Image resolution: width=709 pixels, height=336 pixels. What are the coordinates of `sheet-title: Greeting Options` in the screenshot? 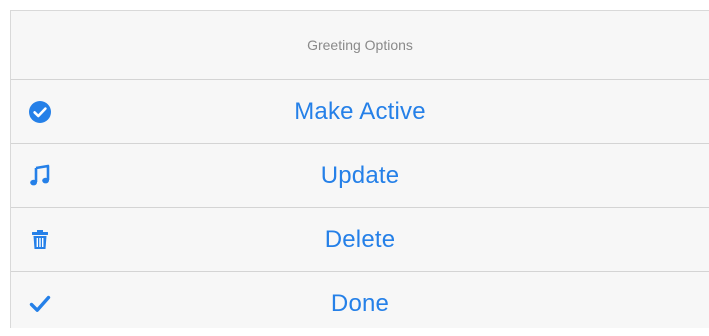 It's located at (360, 45).